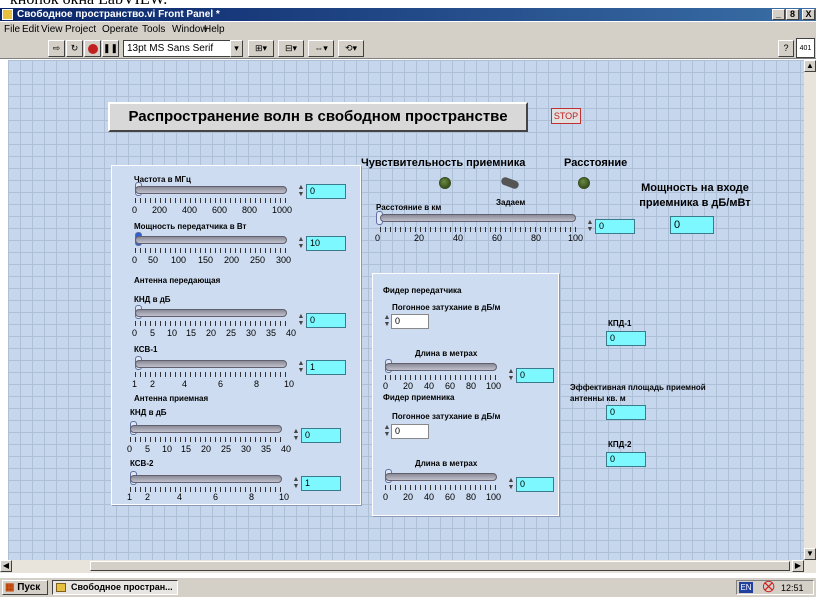 The height and width of the screenshot is (597, 816). I want to click on knd-rx-value-input: 0, so click(321, 435).